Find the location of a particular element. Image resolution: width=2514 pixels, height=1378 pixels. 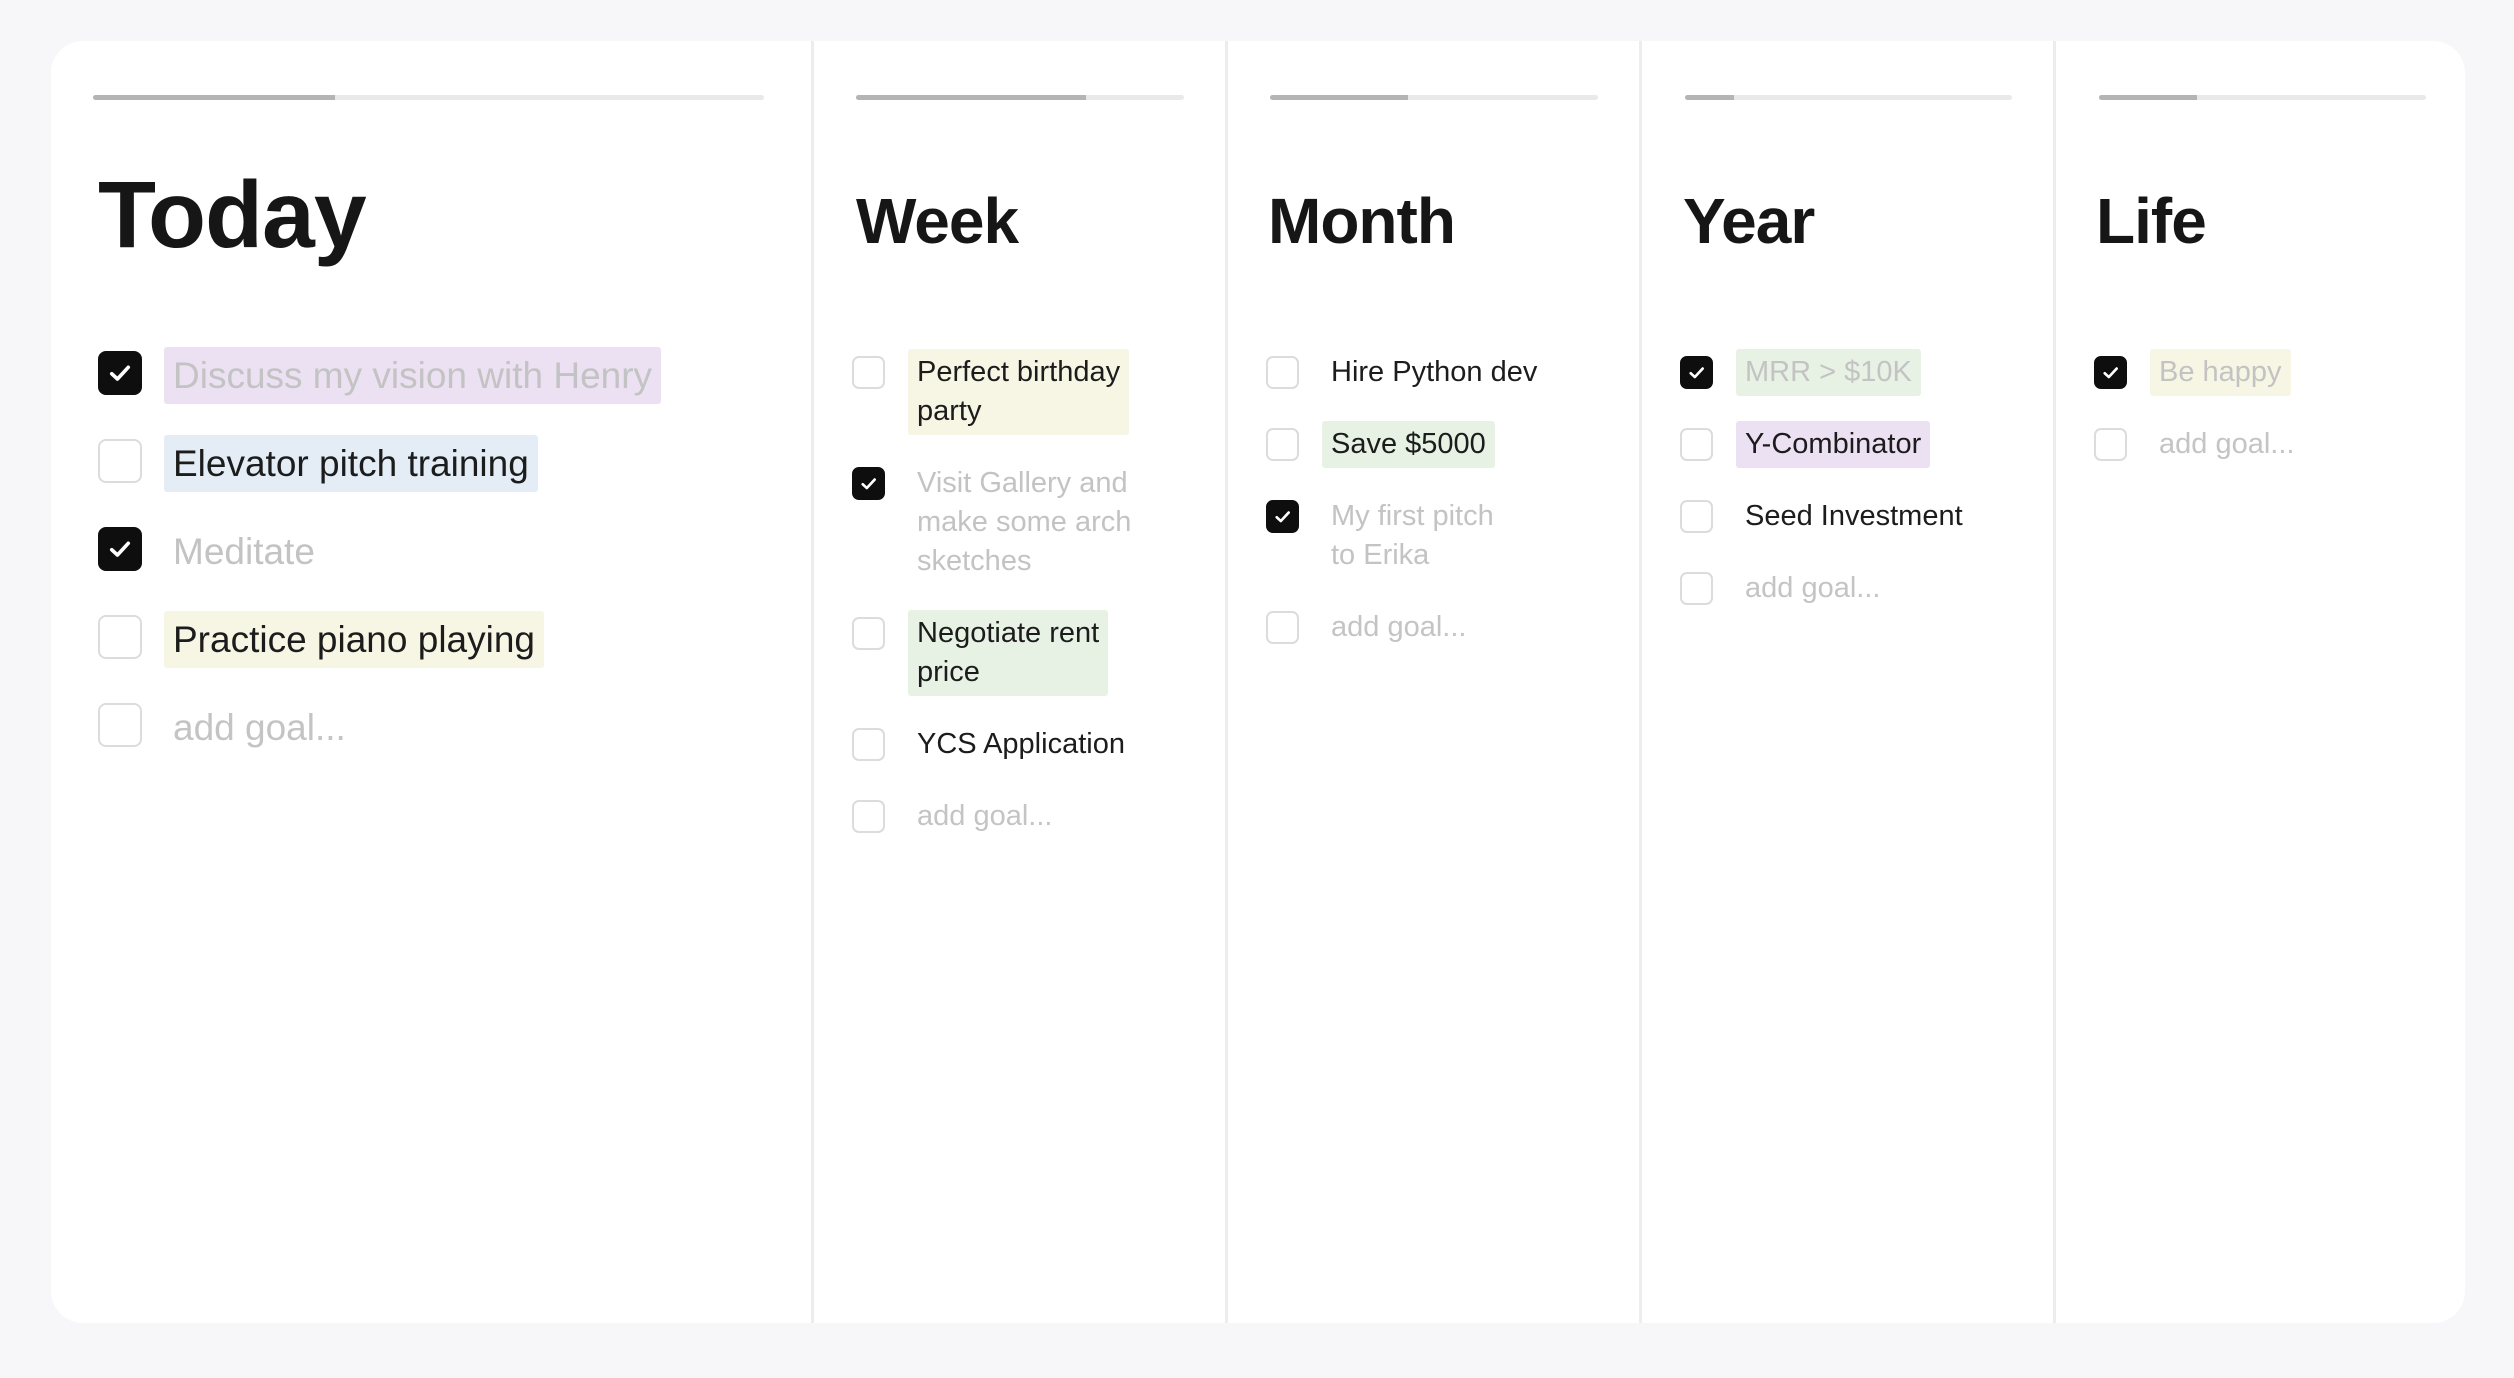

goal-item: YCS Application is located at coordinates (996, 744).